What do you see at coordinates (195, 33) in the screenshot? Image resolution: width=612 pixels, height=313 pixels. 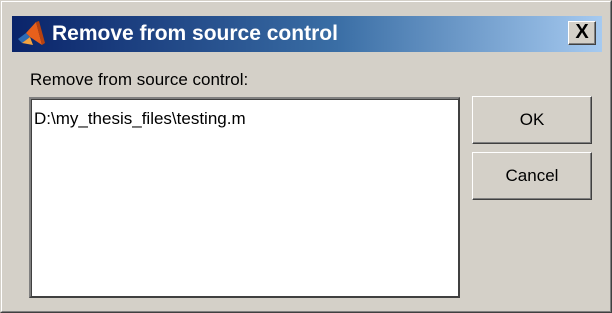 I see `dialog-title: Remove from source control` at bounding box center [195, 33].